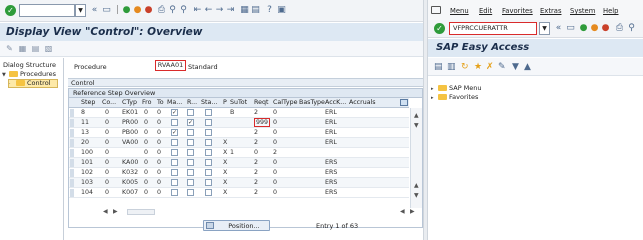 The image size is (643, 240). Describe the element at coordinates (208, 10) in the screenshot. I see `previous-page-icon: ←` at that location.